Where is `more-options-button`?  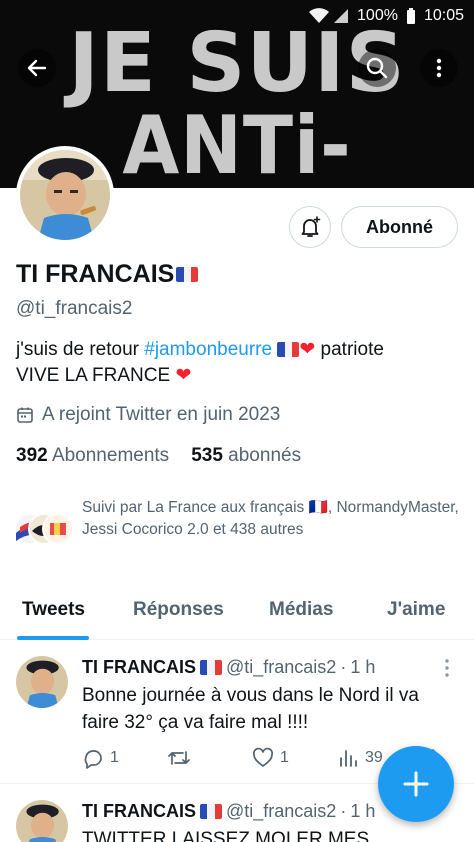 more-options-button is located at coordinates (439, 68).